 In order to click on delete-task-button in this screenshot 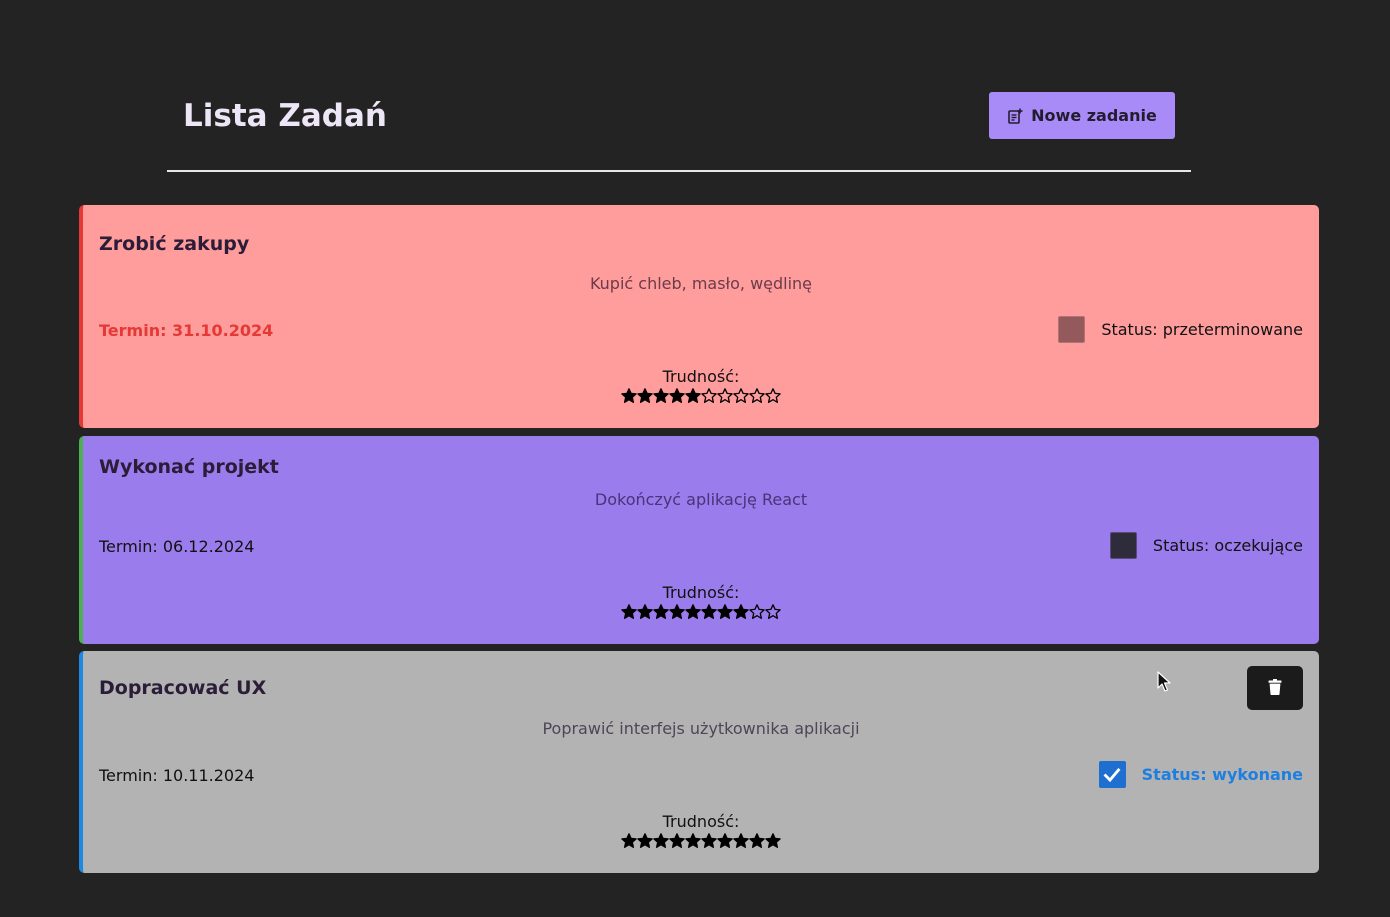, I will do `click(1275, 688)`.